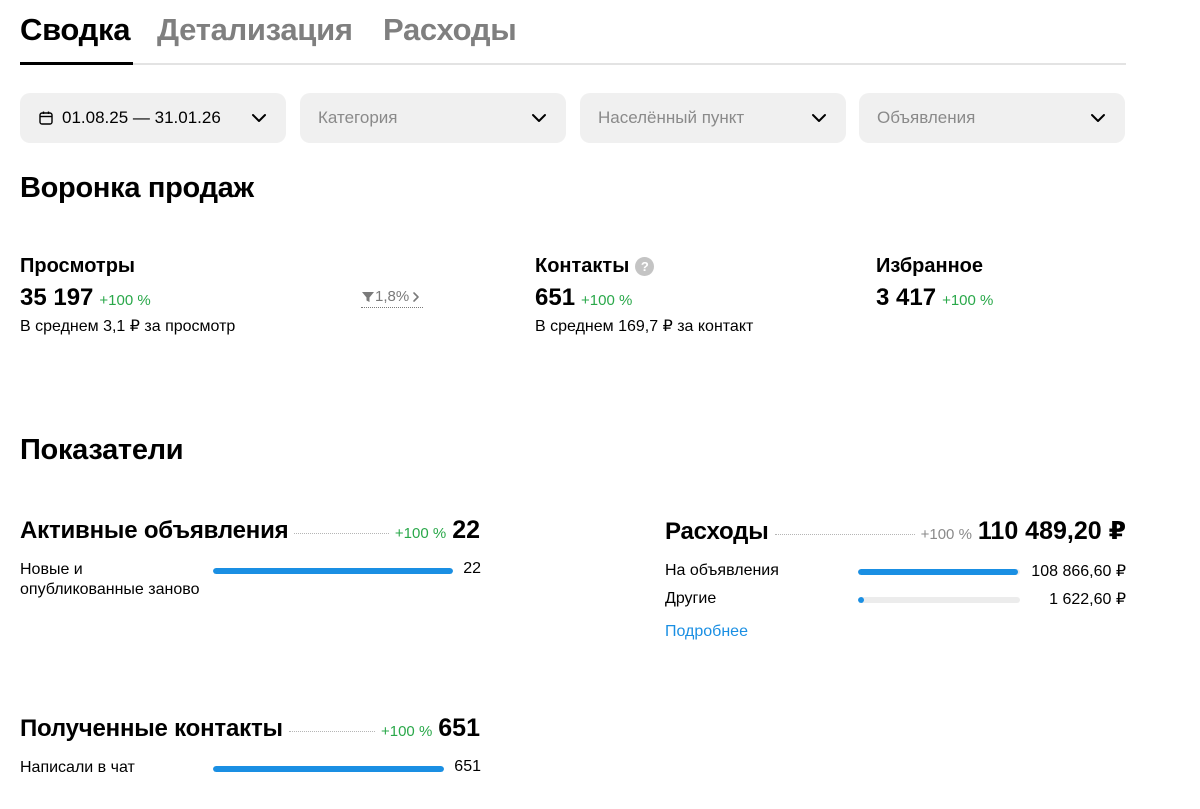  I want to click on calendar-icon, so click(46, 118).